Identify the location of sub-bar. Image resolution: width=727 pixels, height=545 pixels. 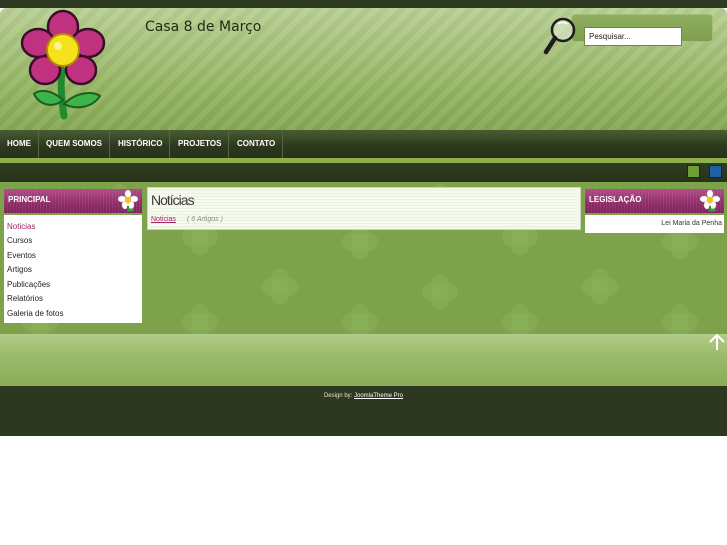
(363, 172).